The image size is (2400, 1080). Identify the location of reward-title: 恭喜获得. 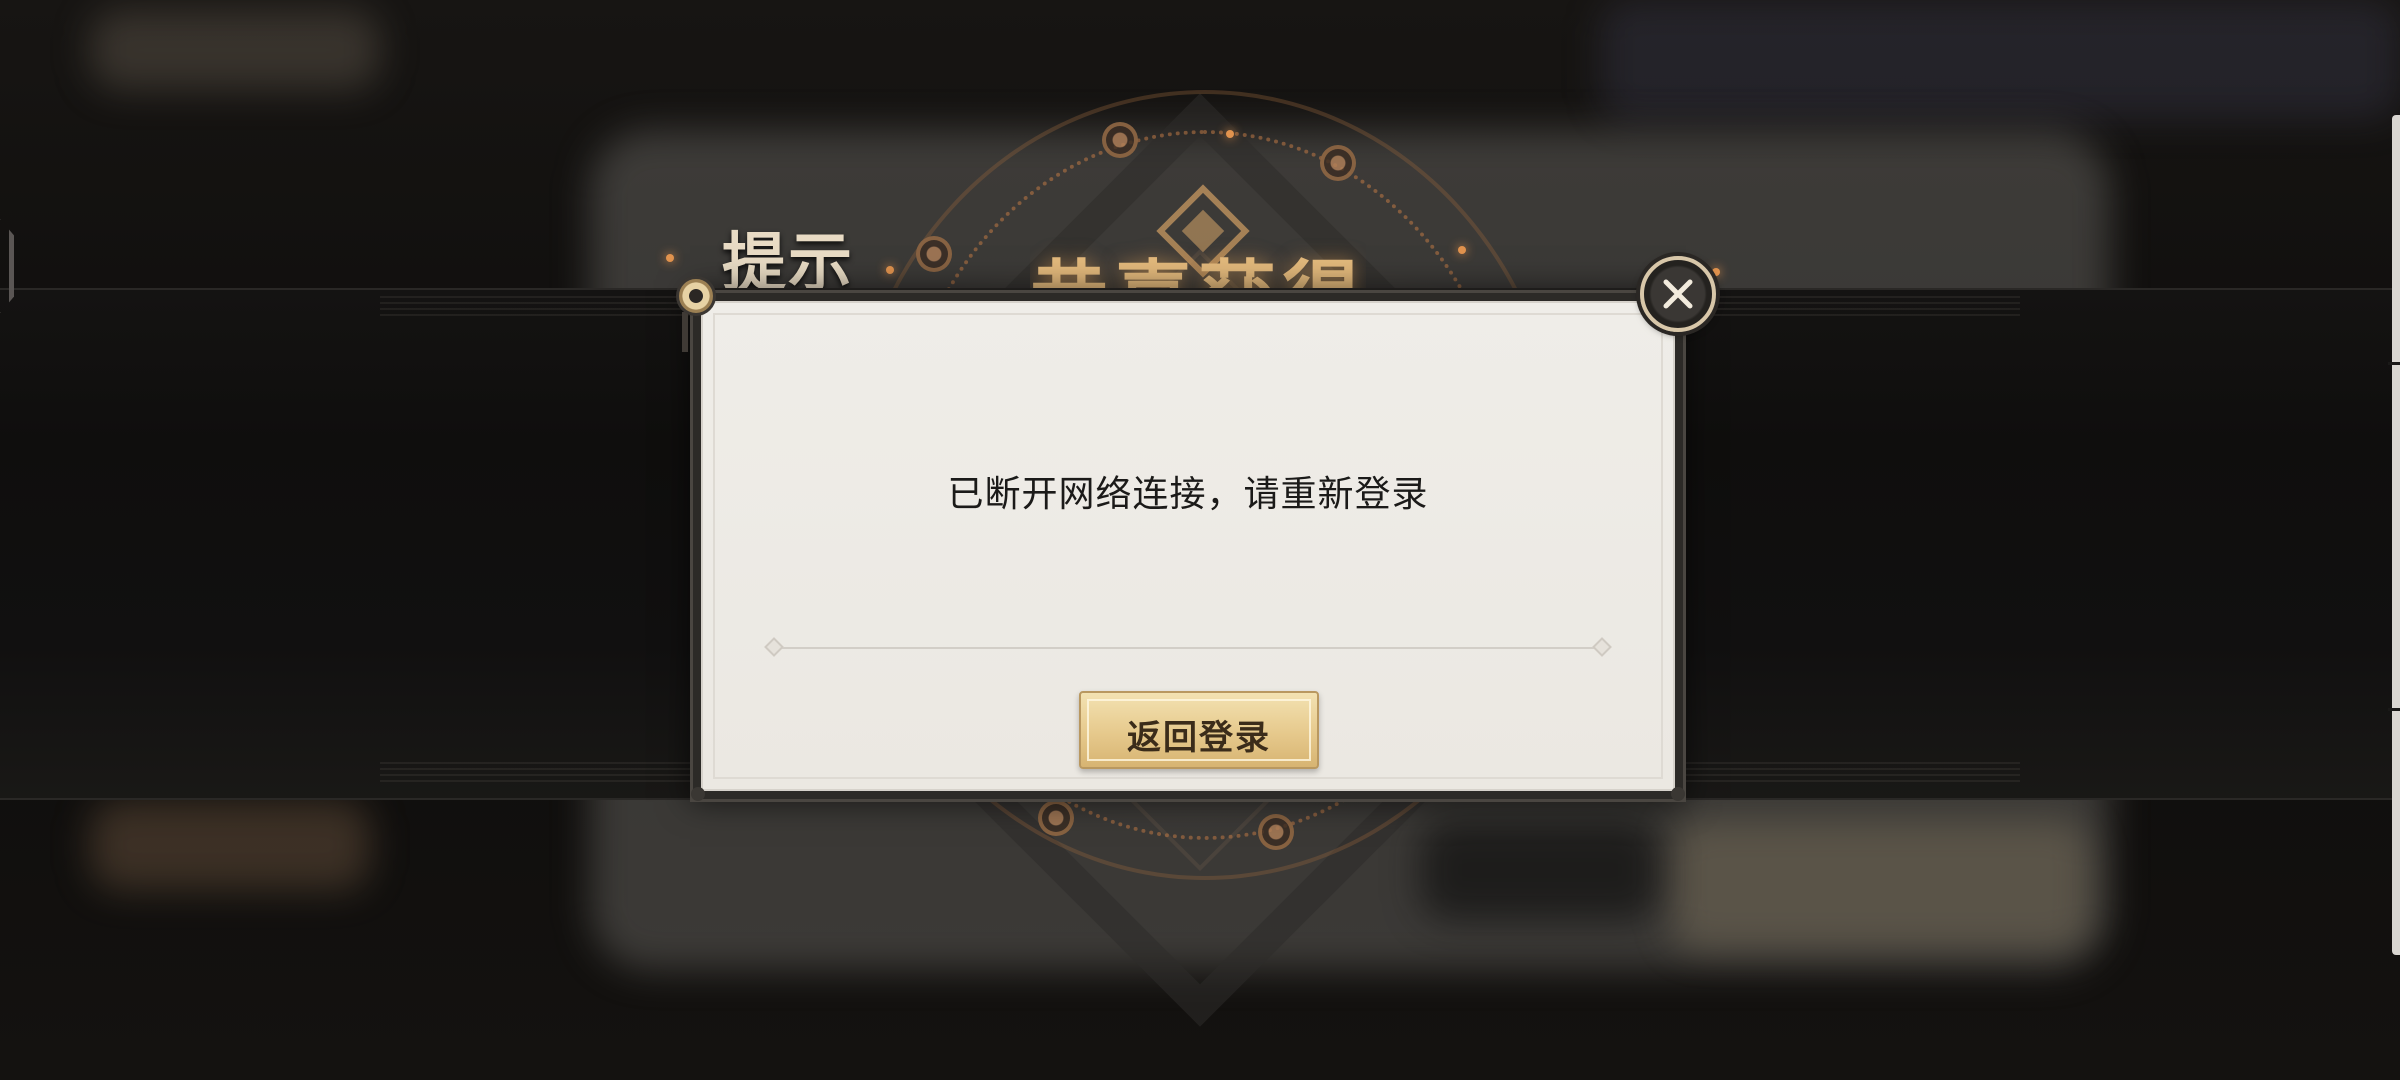
(1198, 263).